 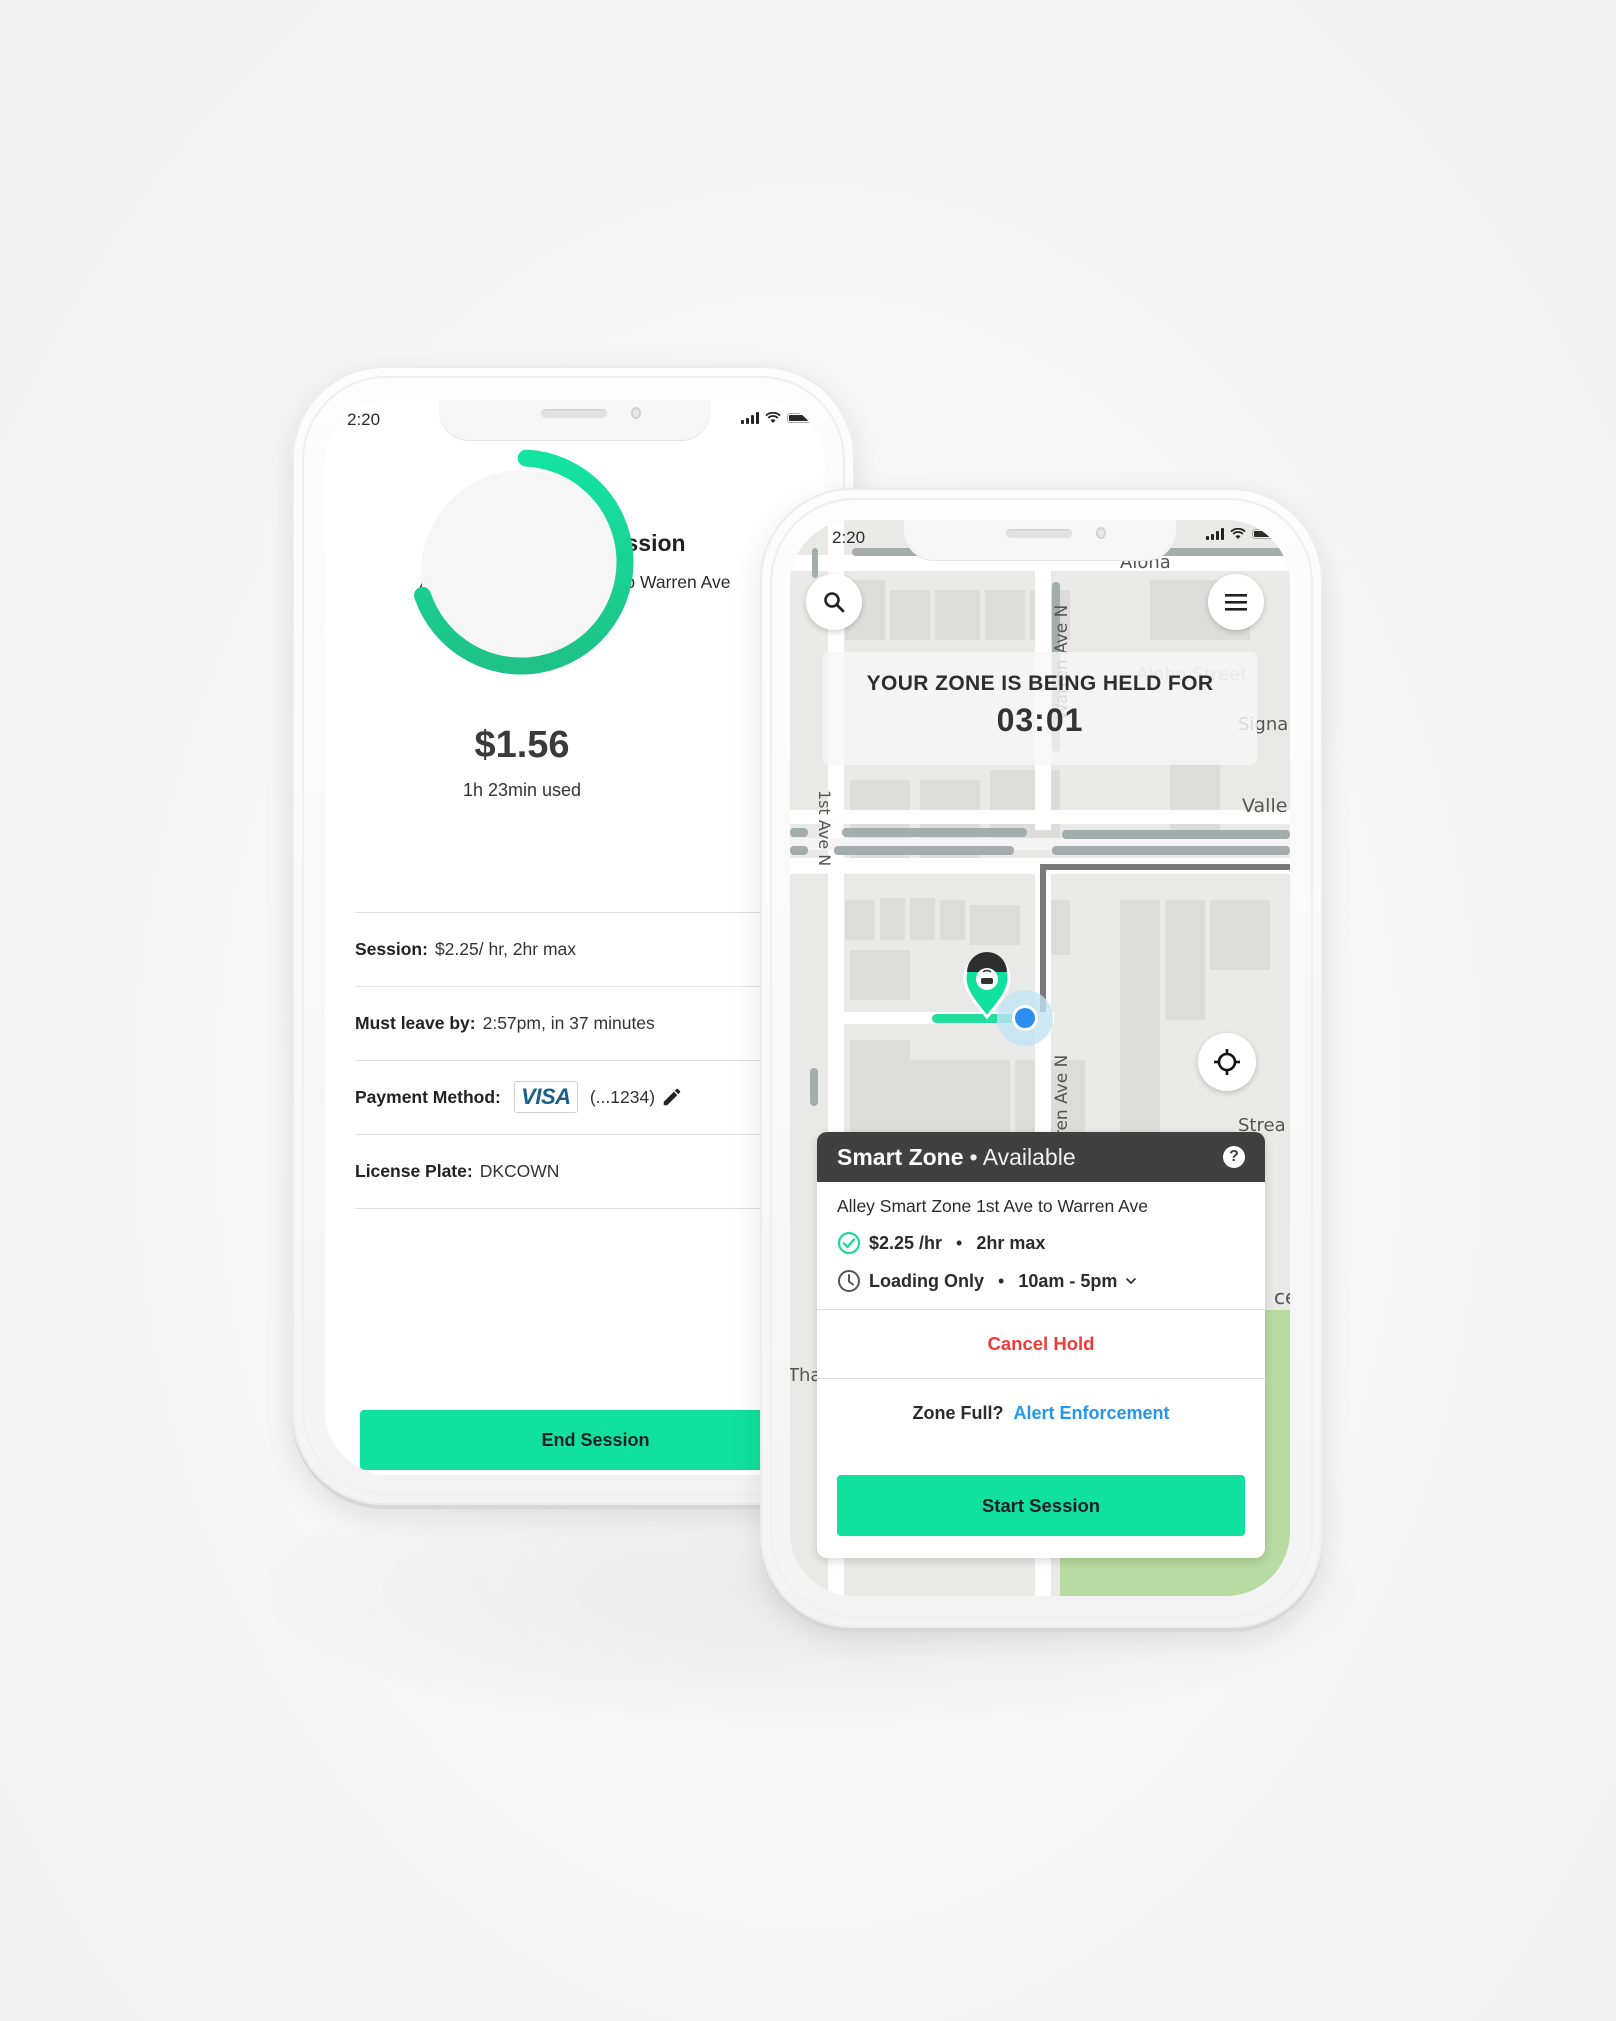 I want to click on recenter-button, so click(x=1227, y=1062).